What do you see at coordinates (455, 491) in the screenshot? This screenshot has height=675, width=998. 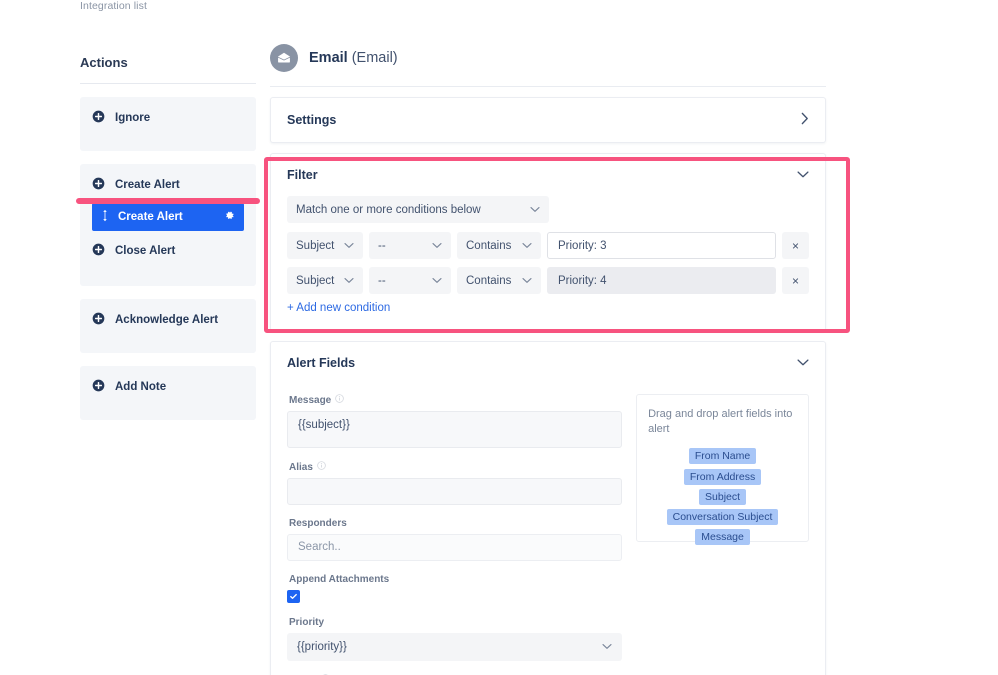 I see `alias-input` at bounding box center [455, 491].